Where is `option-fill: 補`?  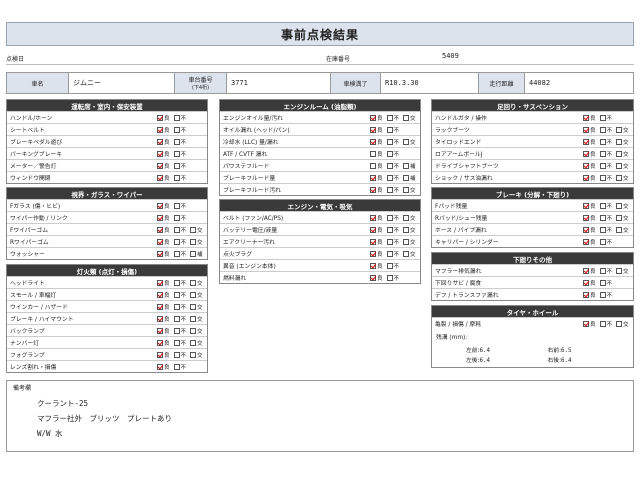 option-fill: 補 is located at coordinates (409, 178).